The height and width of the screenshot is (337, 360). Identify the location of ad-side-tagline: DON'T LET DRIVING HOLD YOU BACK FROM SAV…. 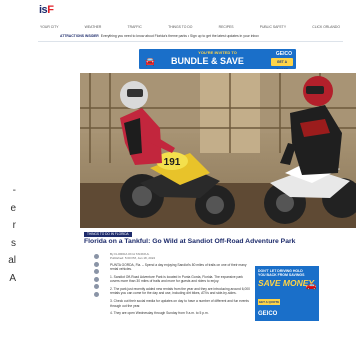
(281, 273).